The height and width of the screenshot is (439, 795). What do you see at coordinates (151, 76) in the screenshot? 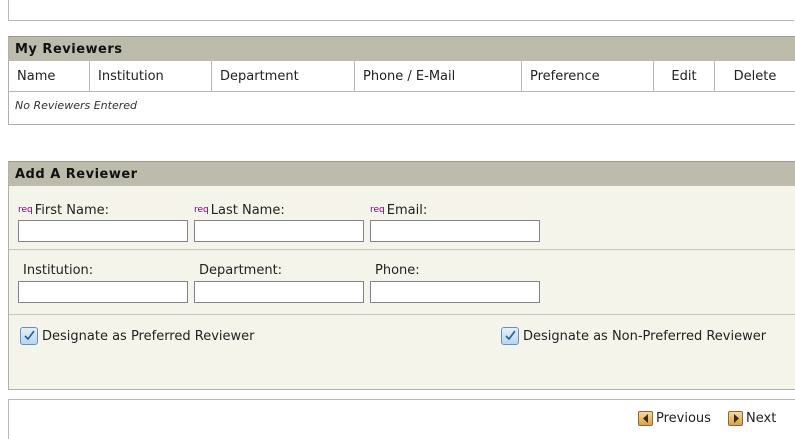
I see `column-institution: Institution` at bounding box center [151, 76].